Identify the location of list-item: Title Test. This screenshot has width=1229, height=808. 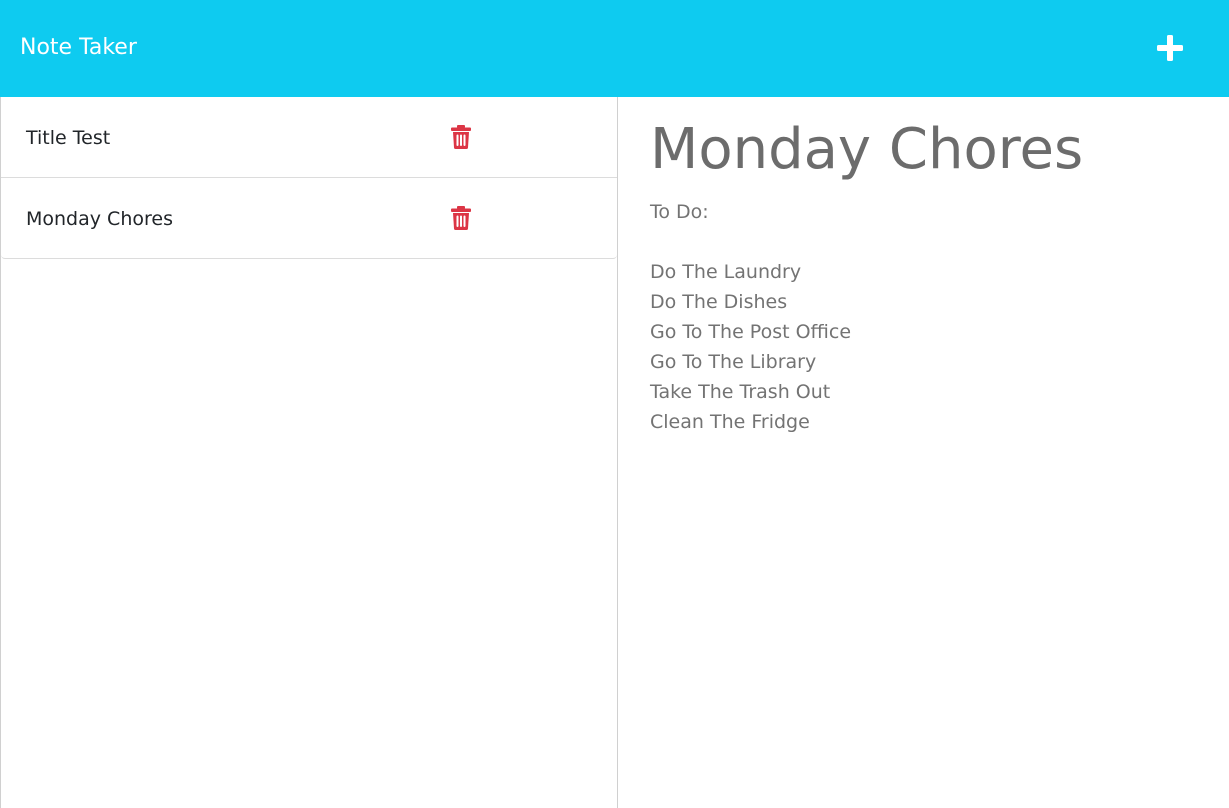
(309, 137).